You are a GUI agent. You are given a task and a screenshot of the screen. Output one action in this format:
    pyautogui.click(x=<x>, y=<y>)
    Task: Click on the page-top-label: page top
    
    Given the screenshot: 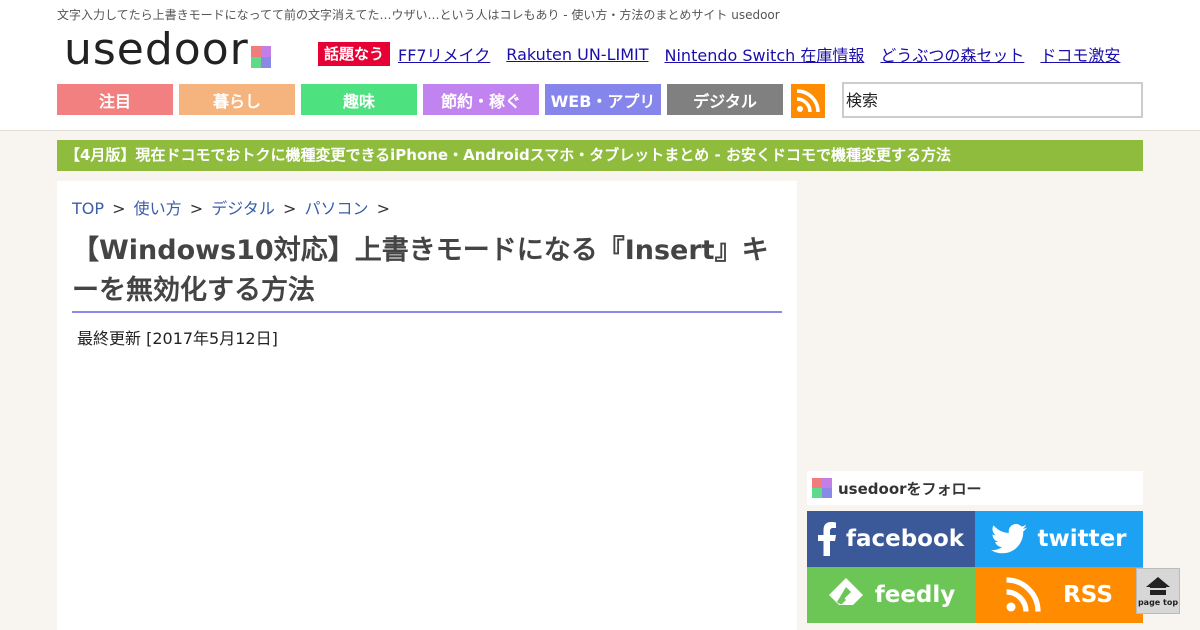 What is the action you would take?
    pyautogui.click(x=1158, y=602)
    